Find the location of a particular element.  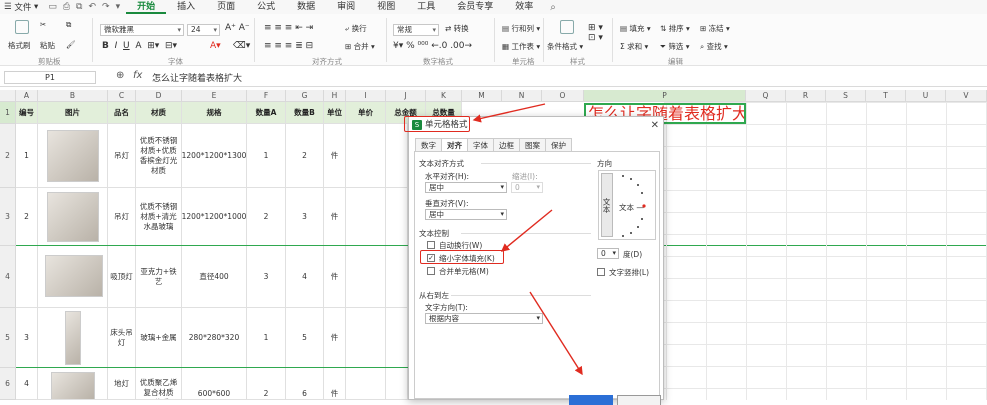

col-header-a: A is located at coordinates (27, 96).